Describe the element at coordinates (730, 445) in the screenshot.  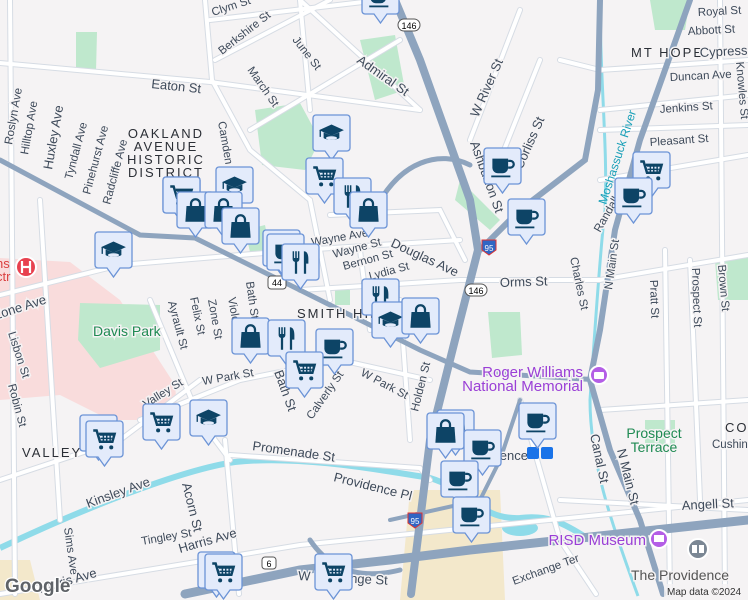
I see `street-label: Cushing` at that location.